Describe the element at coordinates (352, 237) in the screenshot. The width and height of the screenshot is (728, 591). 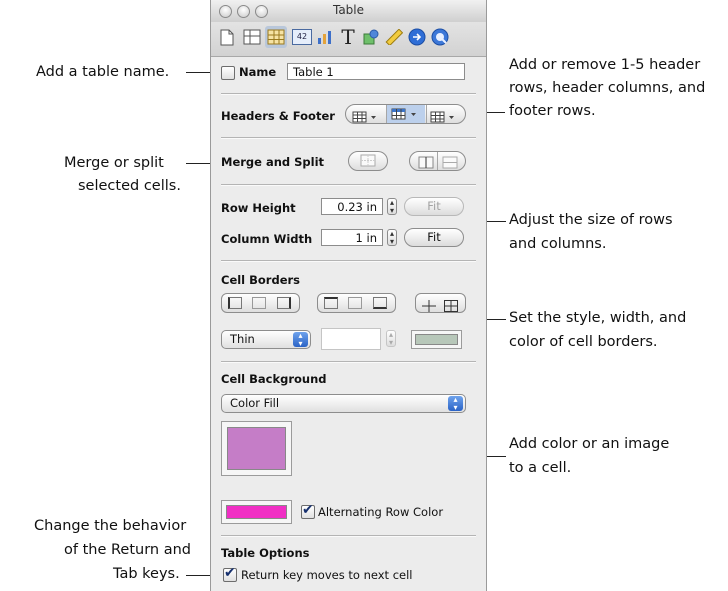
I see `column-width-field: 1 in` at that location.